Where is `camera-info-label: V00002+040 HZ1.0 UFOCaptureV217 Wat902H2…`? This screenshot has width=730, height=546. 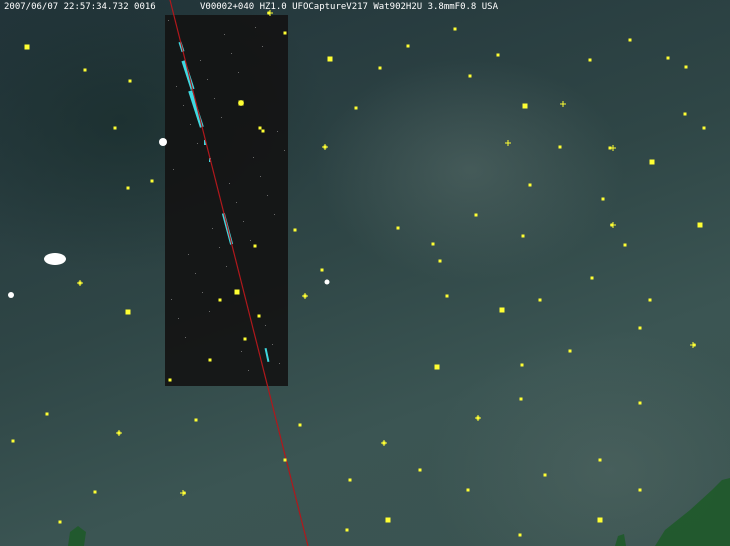 camera-info-label: V00002+040 HZ1.0 UFOCaptureV217 Wat902H2… is located at coordinates (349, 7).